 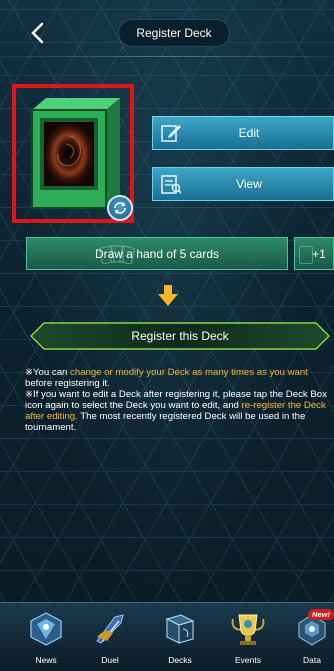 I want to click on nav-news: News, so click(x=46, y=637).